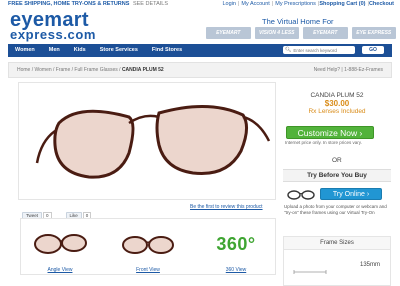 This screenshot has width=400, height=286. I want to click on try-before-you-buy-heading: Try Before You Buy, so click(337, 175).